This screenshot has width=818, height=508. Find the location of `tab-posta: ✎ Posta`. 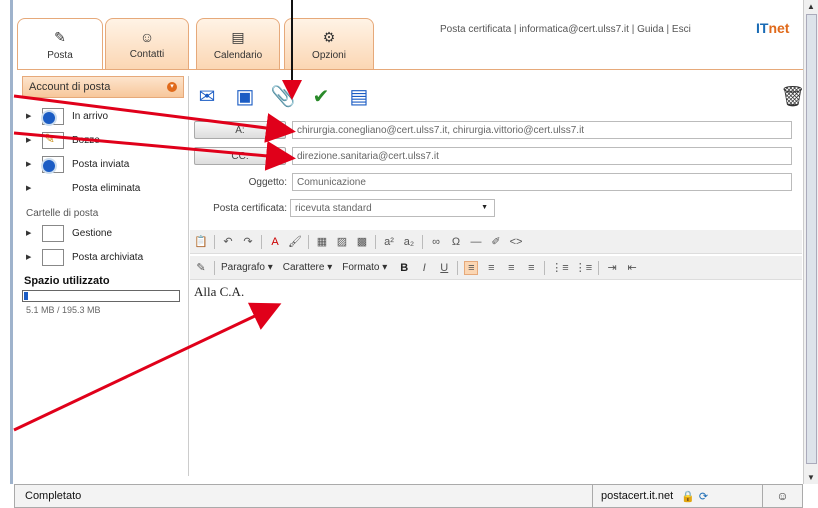

tab-posta: ✎ Posta is located at coordinates (60, 44).